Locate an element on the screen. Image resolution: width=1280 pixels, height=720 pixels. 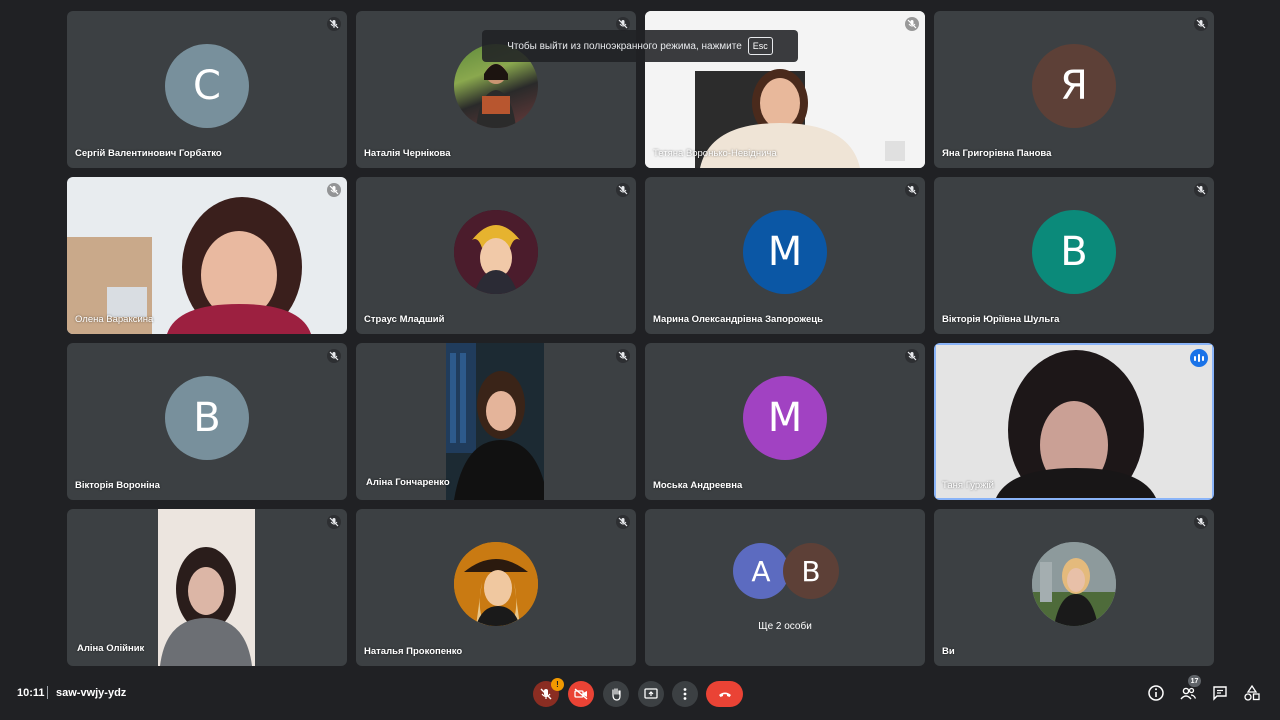
participant-tile: Аліна Гончаренко is located at coordinates (496, 421).